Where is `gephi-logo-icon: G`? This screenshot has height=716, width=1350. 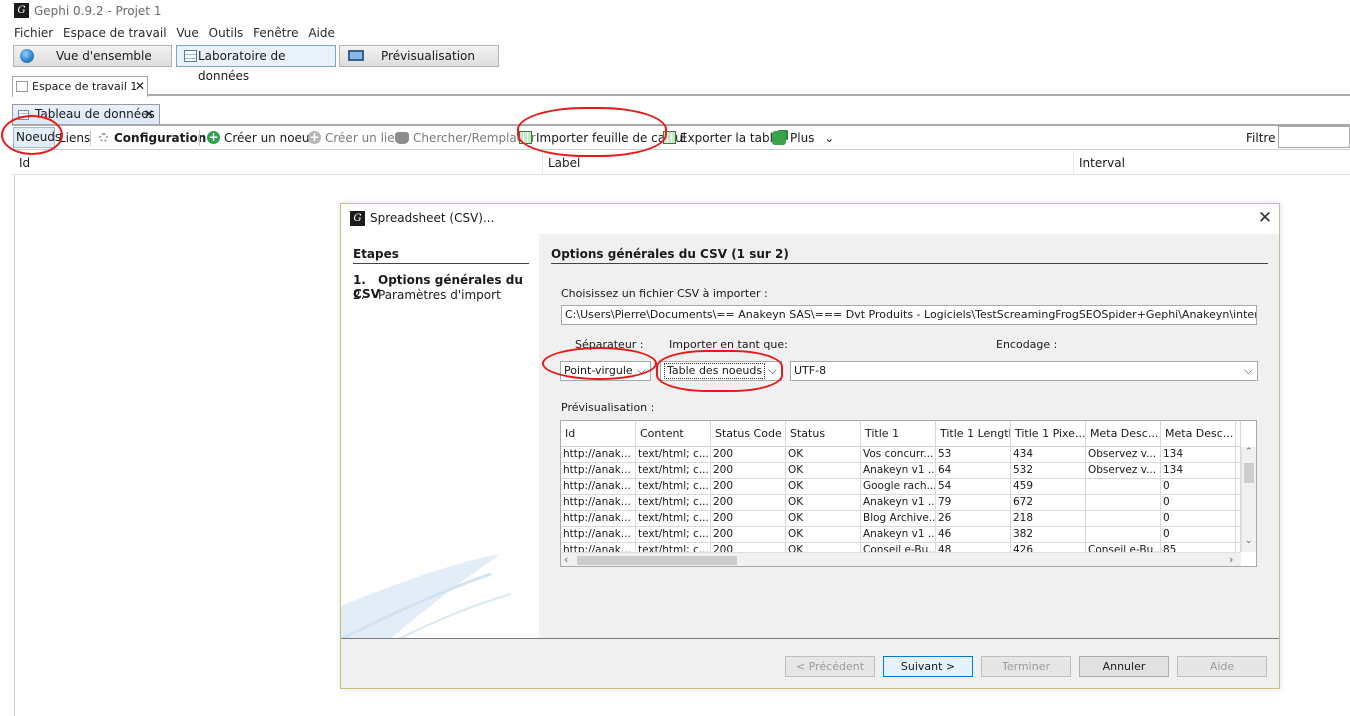
gephi-logo-icon: G is located at coordinates (357, 218).